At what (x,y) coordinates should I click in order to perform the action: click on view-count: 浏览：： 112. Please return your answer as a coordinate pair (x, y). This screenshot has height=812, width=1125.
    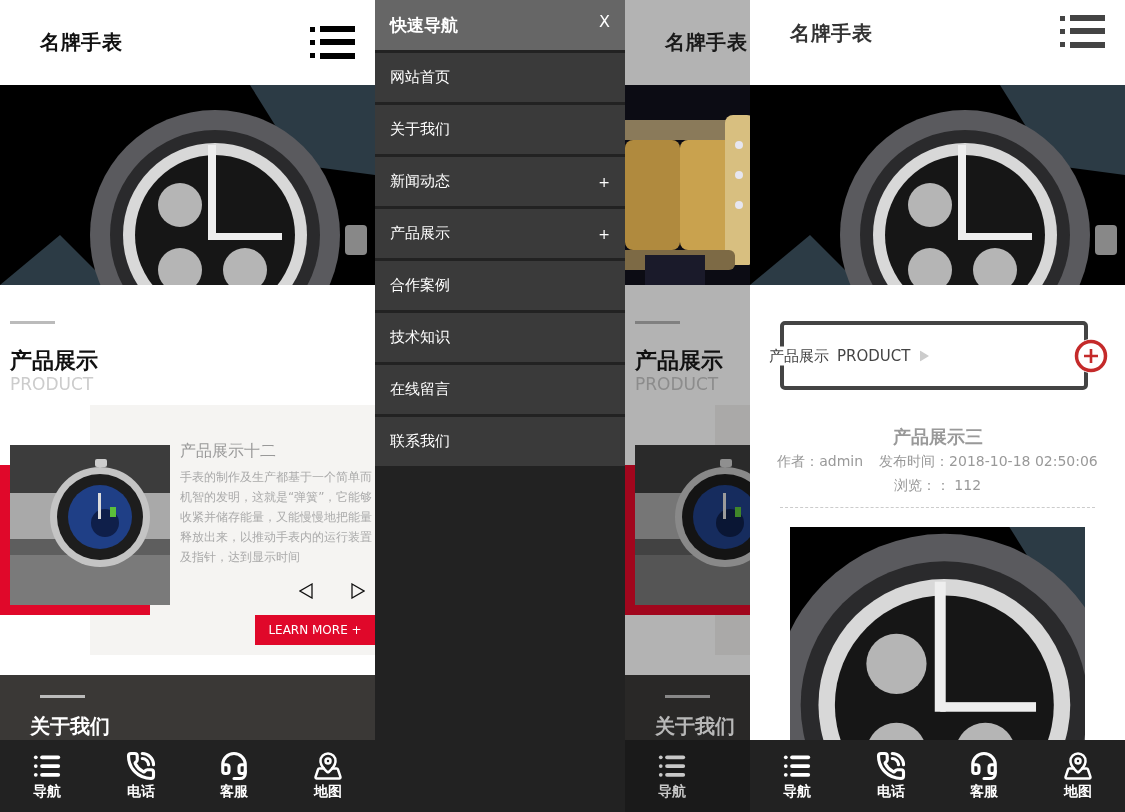
    Looking at the image, I should click on (937, 485).